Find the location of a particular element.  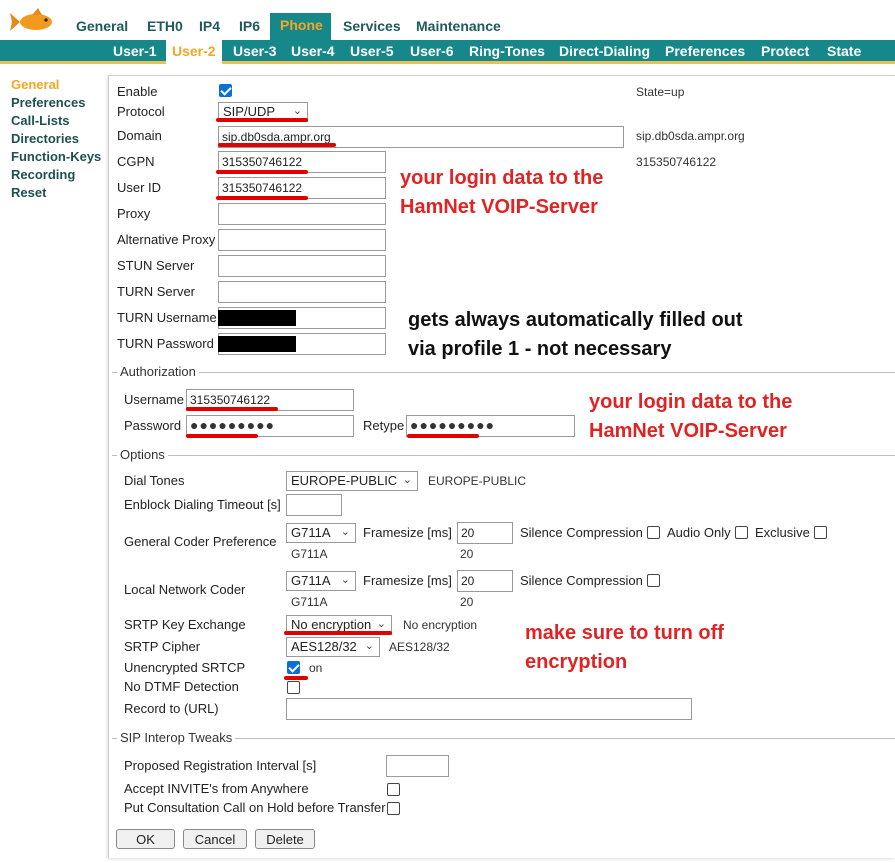

sub-tab-user-3: User-3 is located at coordinates (255, 51).